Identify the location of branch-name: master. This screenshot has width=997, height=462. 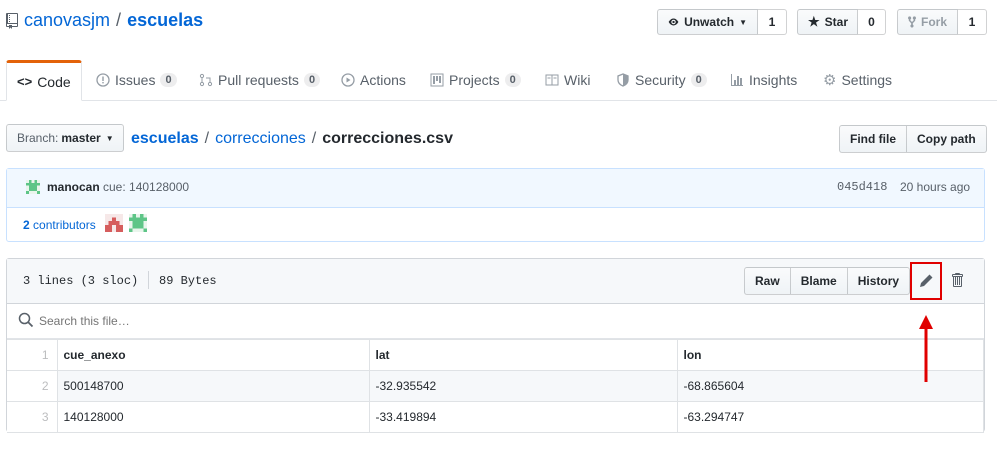
(81, 138).